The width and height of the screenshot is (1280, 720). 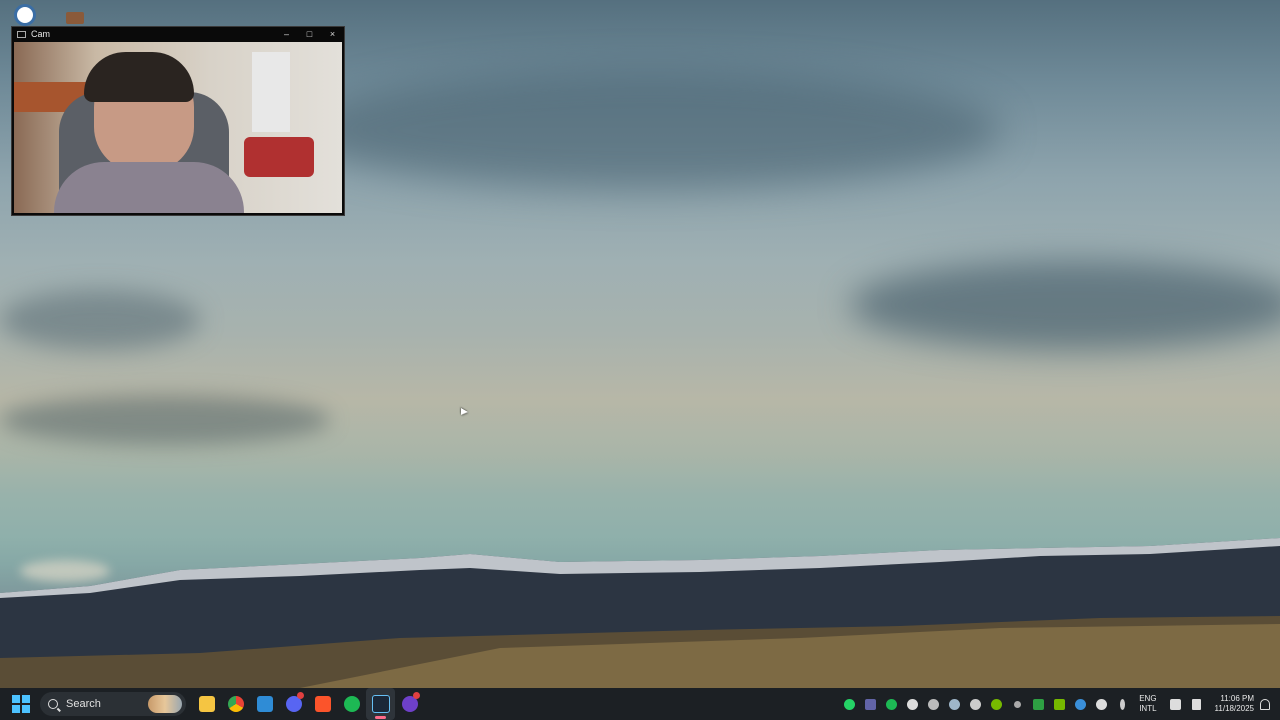 I want to click on folder-icon, so click(x=206, y=704).